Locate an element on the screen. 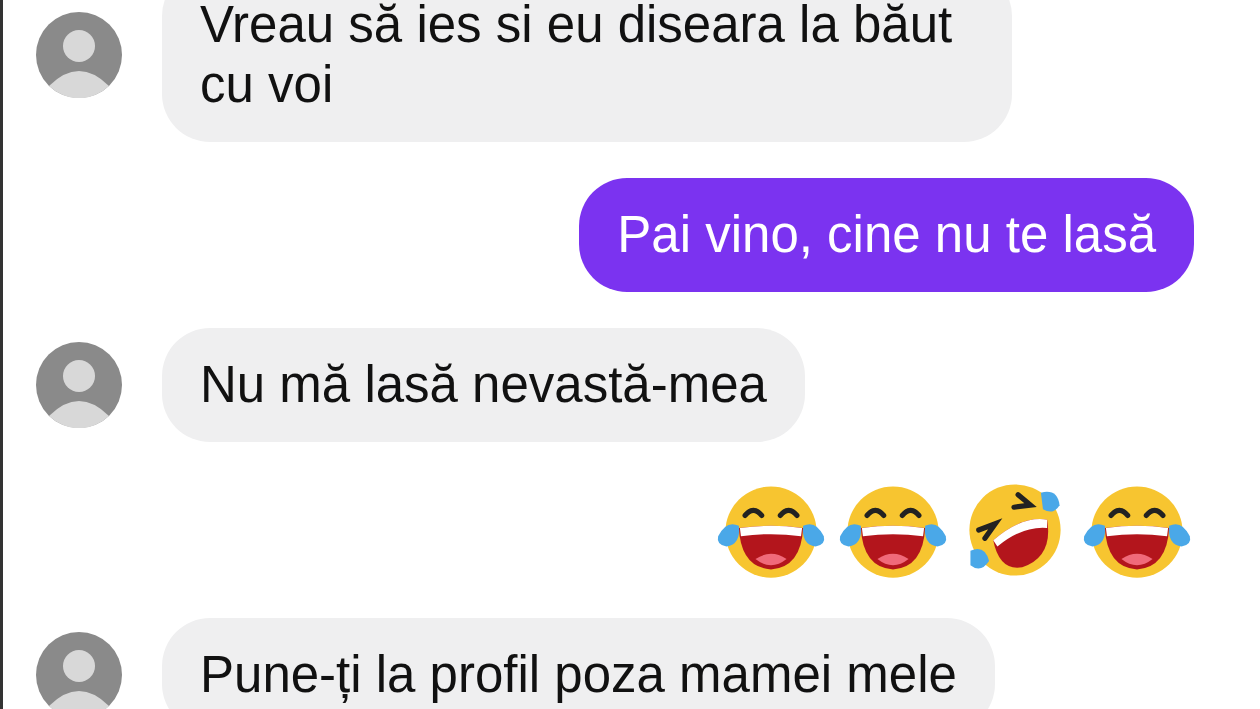 The width and height of the screenshot is (1260, 709). message-bubble: Pai vino, cine nu te lasă is located at coordinates (886, 235).